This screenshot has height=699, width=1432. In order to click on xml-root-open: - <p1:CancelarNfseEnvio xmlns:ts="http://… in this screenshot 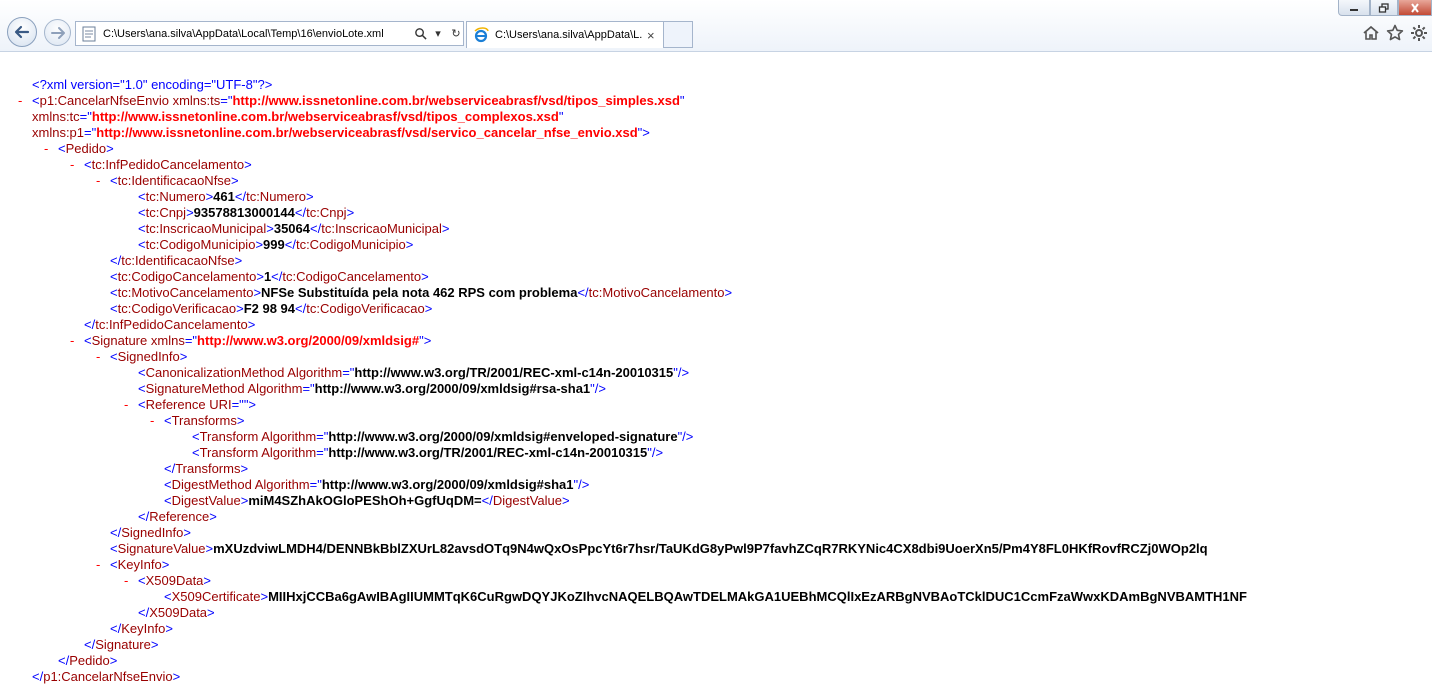, I will do `click(351, 100)`.